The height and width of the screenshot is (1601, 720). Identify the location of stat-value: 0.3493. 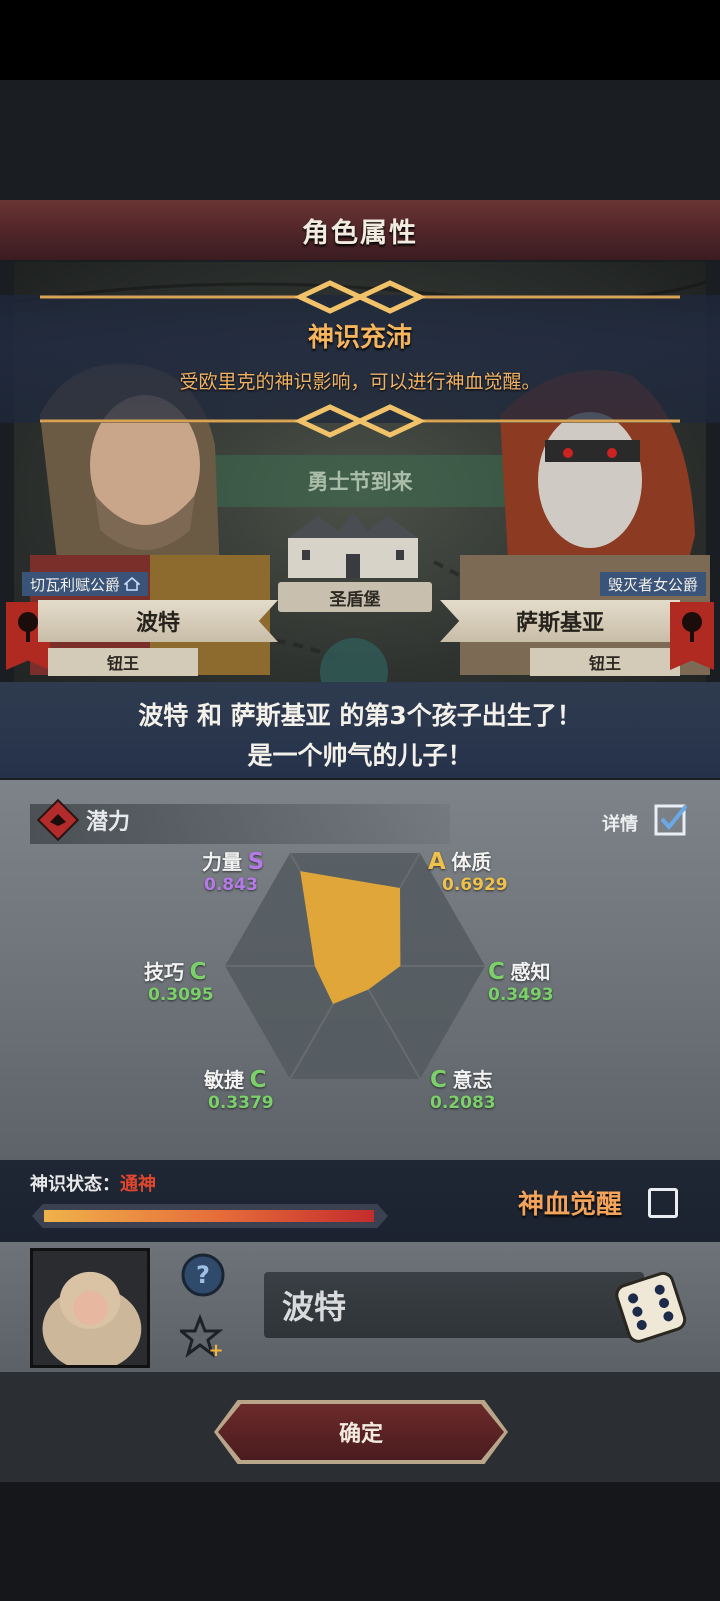
(521, 995).